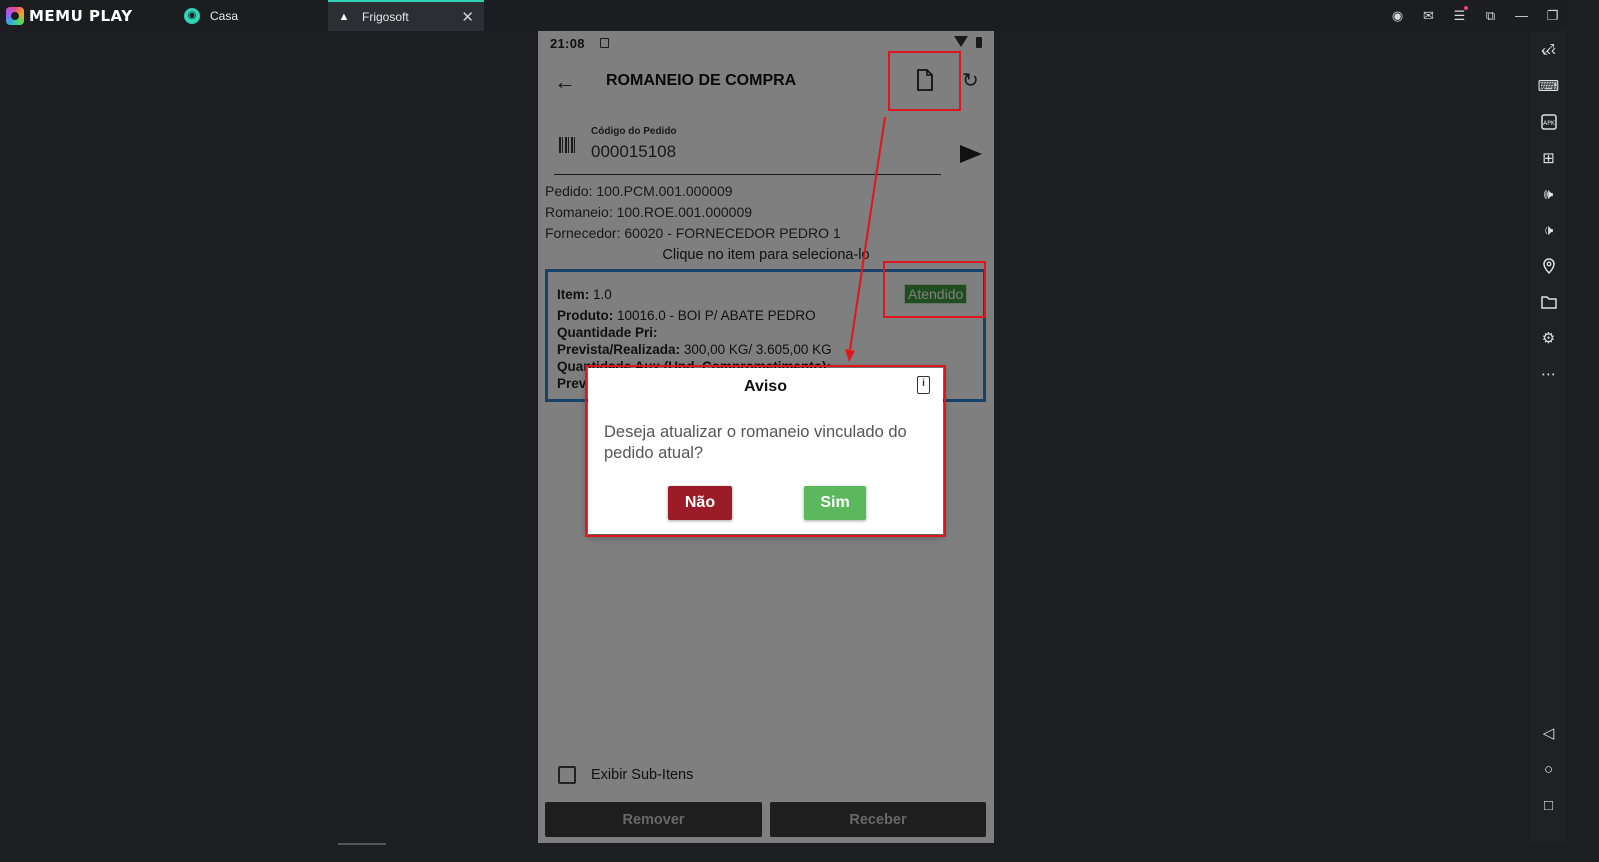  Describe the element at coordinates (1548, 733) in the screenshot. I see `android-back-icon: ◁` at that location.